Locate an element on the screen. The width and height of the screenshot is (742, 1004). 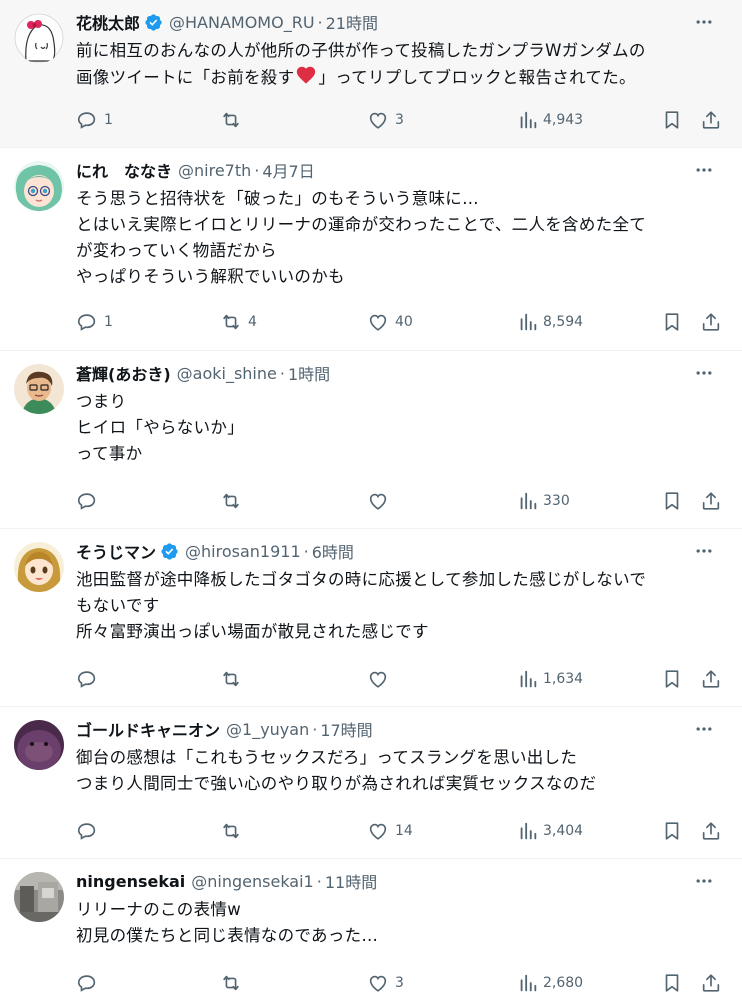
user-handle: @nire7th is located at coordinates (214, 170).